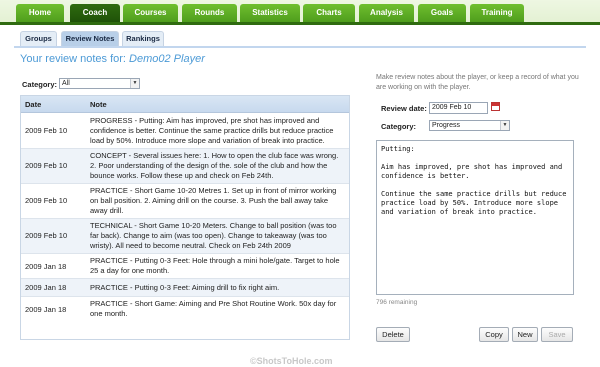  I want to click on category-filter-value: All, so click(66, 83).